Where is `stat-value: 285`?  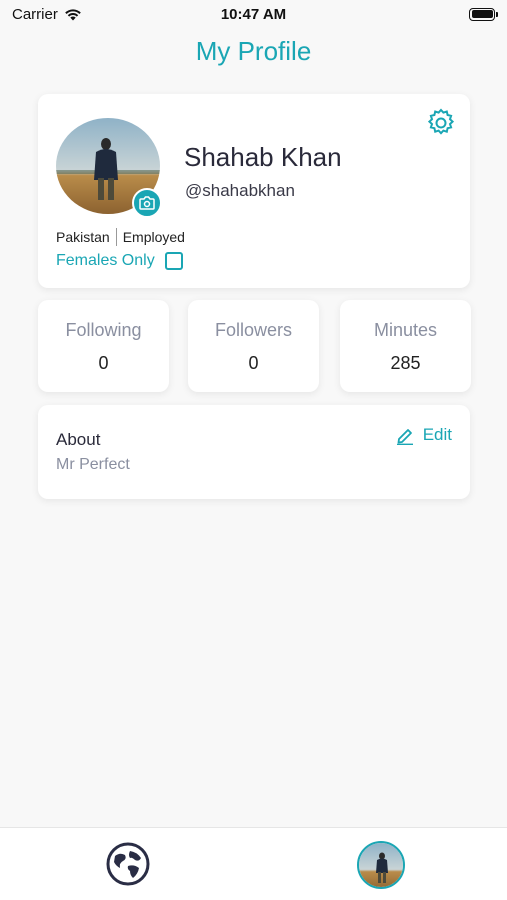 stat-value: 285 is located at coordinates (405, 363).